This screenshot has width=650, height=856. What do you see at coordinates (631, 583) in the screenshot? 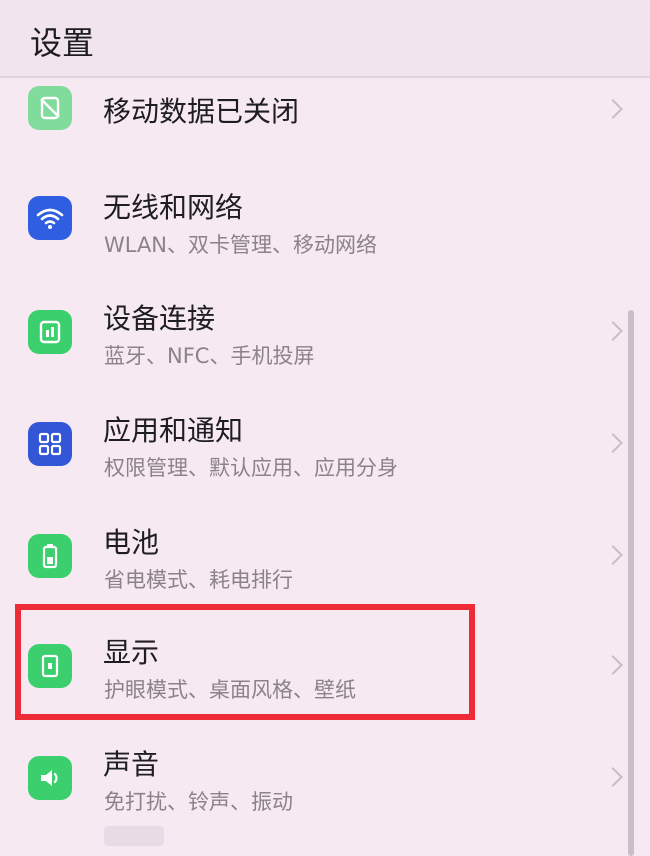
I see `scrollbar` at bounding box center [631, 583].